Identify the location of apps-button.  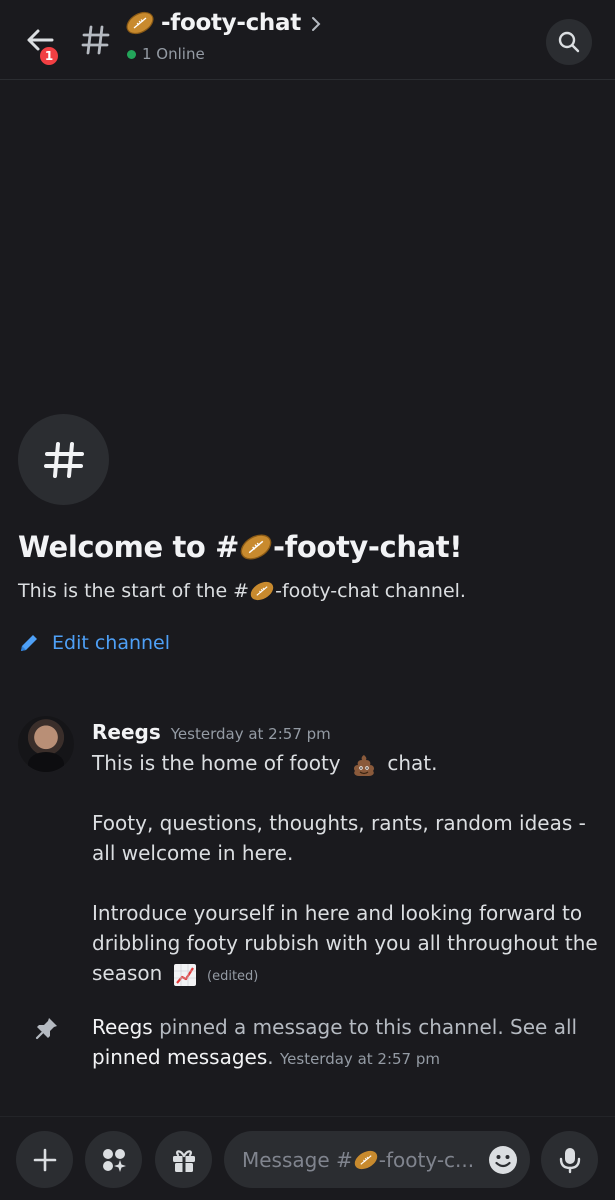
(113, 1159).